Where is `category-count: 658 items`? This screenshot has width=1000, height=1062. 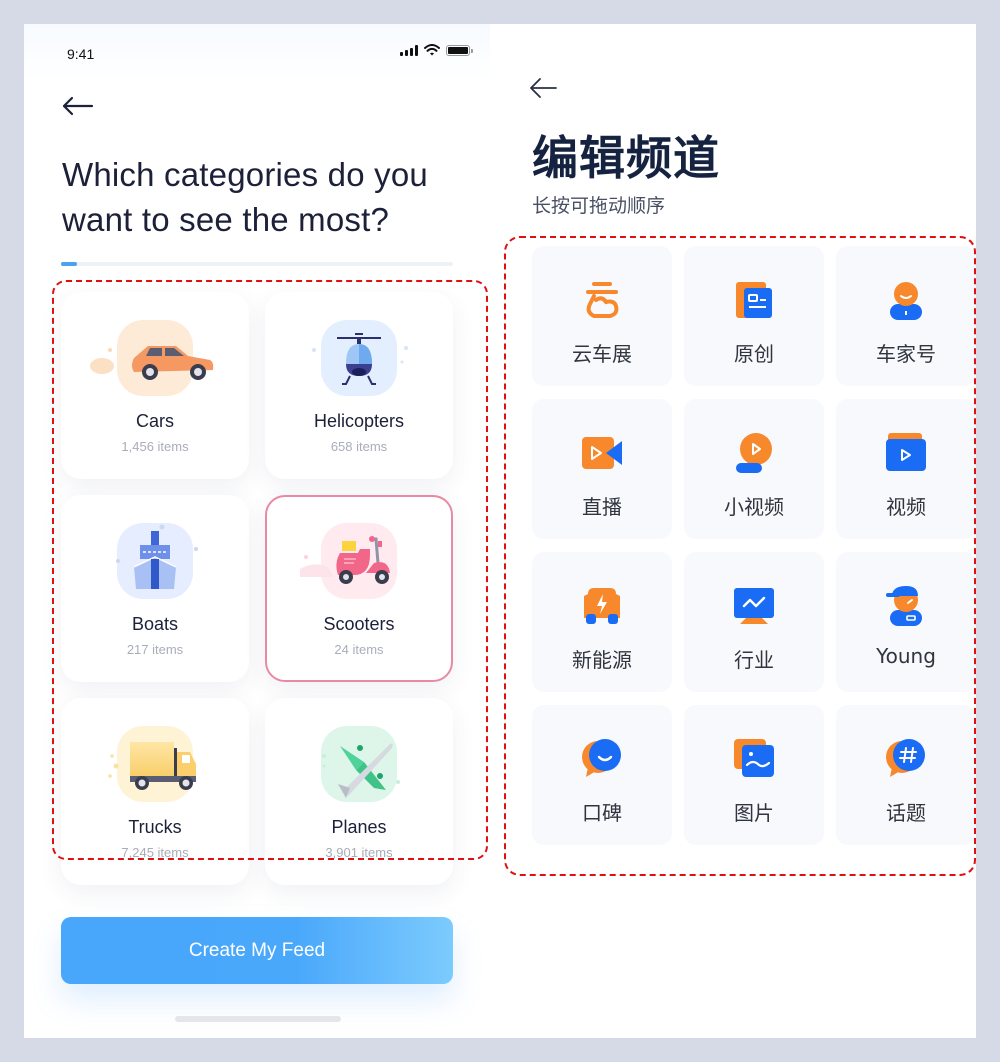
category-count: 658 items is located at coordinates (359, 446).